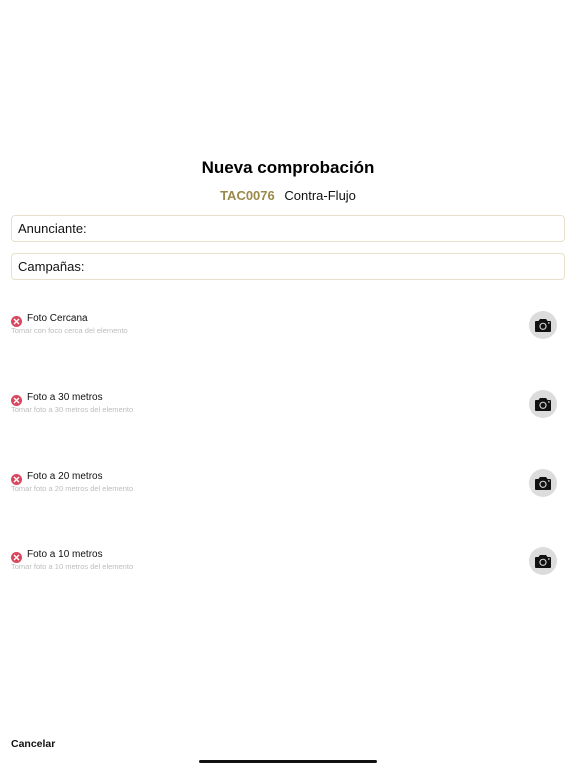 This screenshot has height=768, width=576. Describe the element at coordinates (72, 409) in the screenshot. I see `photo-hint: Tomar foto a 30 metros del elemento` at that location.